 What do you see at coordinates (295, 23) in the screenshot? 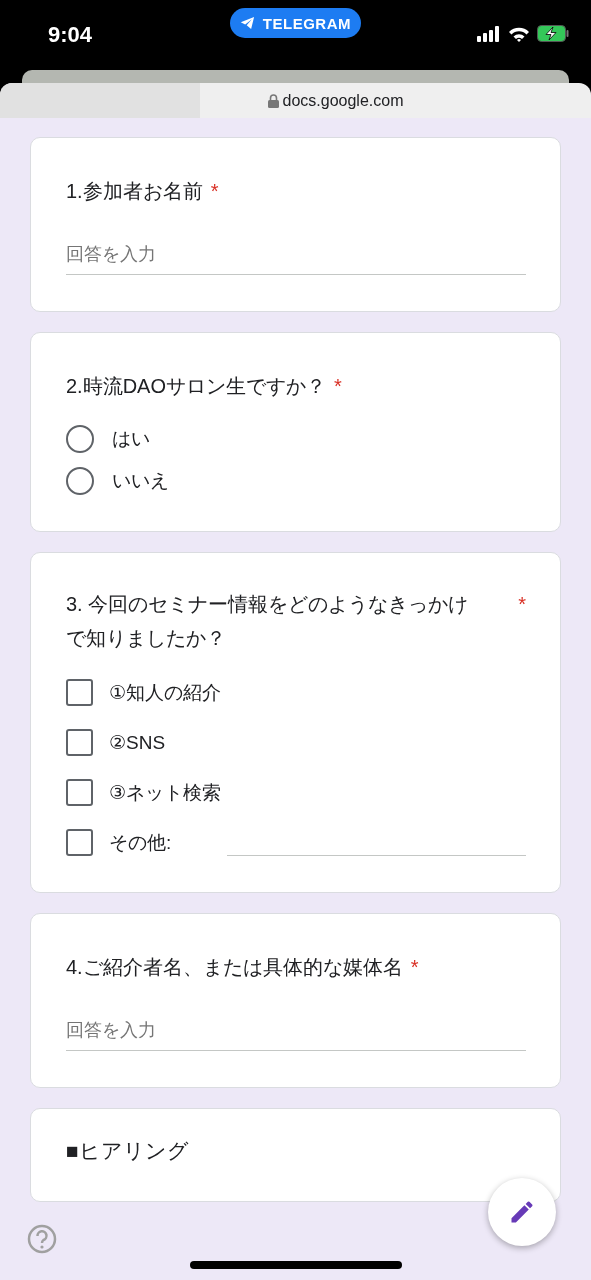
I see `app-pill: TELEGRAM` at bounding box center [295, 23].